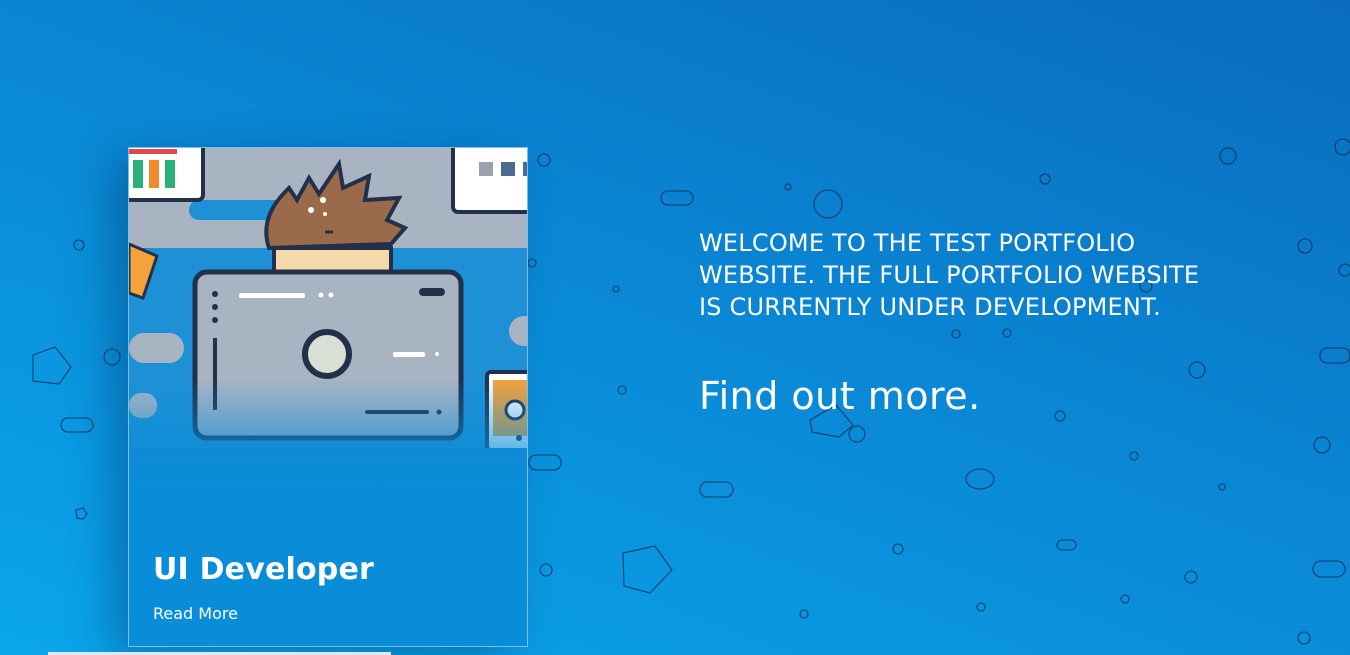 This screenshot has width=1350, height=655. Describe the element at coordinates (195, 613) in the screenshot. I see `read-more-link: Read More` at that location.